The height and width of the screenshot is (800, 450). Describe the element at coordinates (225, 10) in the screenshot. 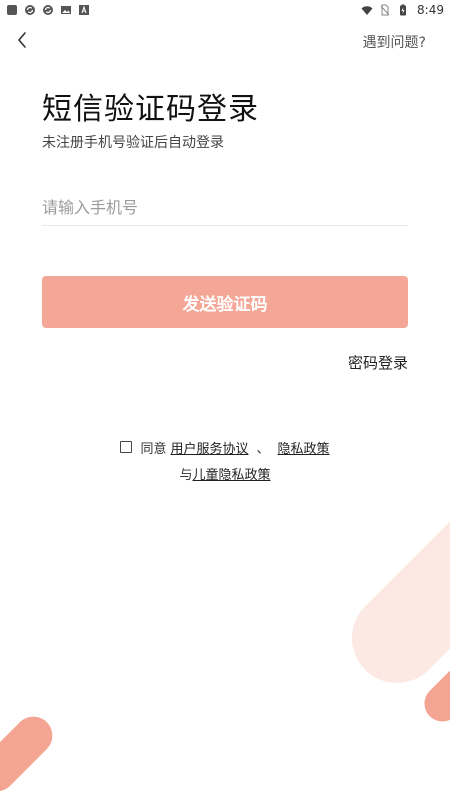

I see `status-bar: 8:49` at that location.